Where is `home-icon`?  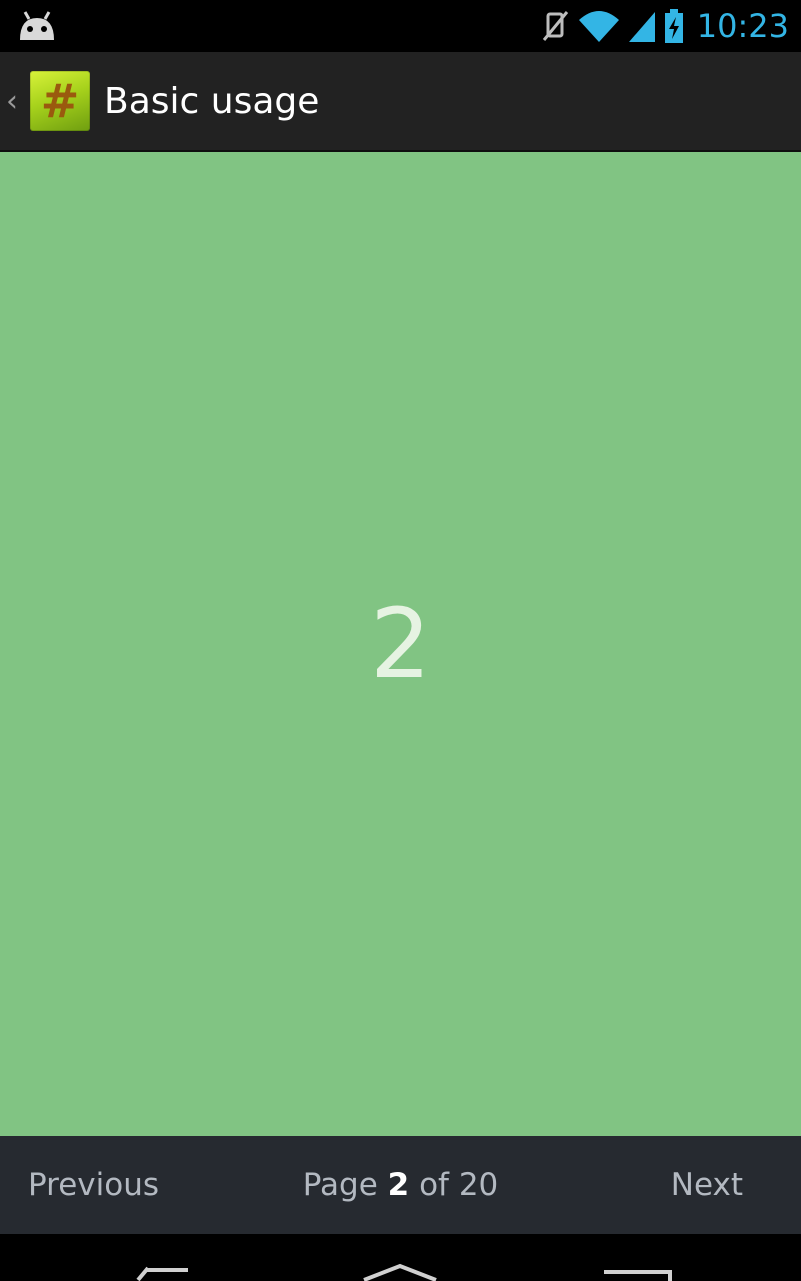 home-icon is located at coordinates (400, 1271).